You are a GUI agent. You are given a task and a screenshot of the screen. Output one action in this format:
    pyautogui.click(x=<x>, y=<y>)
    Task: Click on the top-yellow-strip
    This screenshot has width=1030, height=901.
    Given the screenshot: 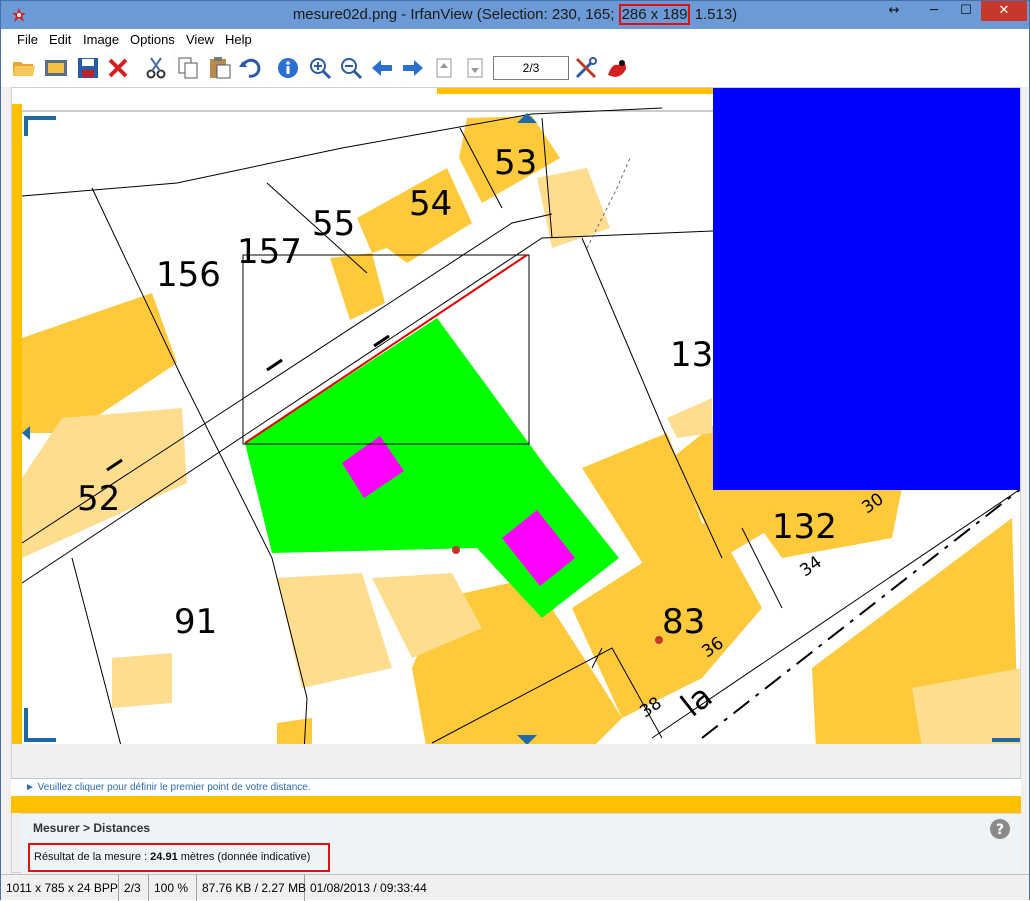 What is the action you would take?
    pyautogui.click(x=575, y=91)
    